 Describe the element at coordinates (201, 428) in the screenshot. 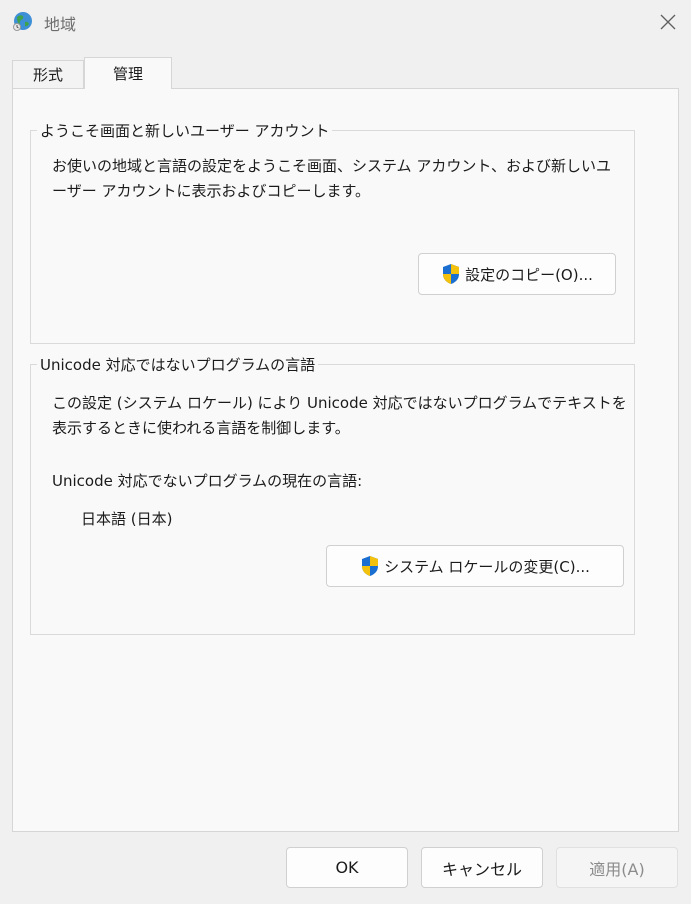

I see `unicode-description-line2: 表示するときに使われる言語を制御します。` at that location.